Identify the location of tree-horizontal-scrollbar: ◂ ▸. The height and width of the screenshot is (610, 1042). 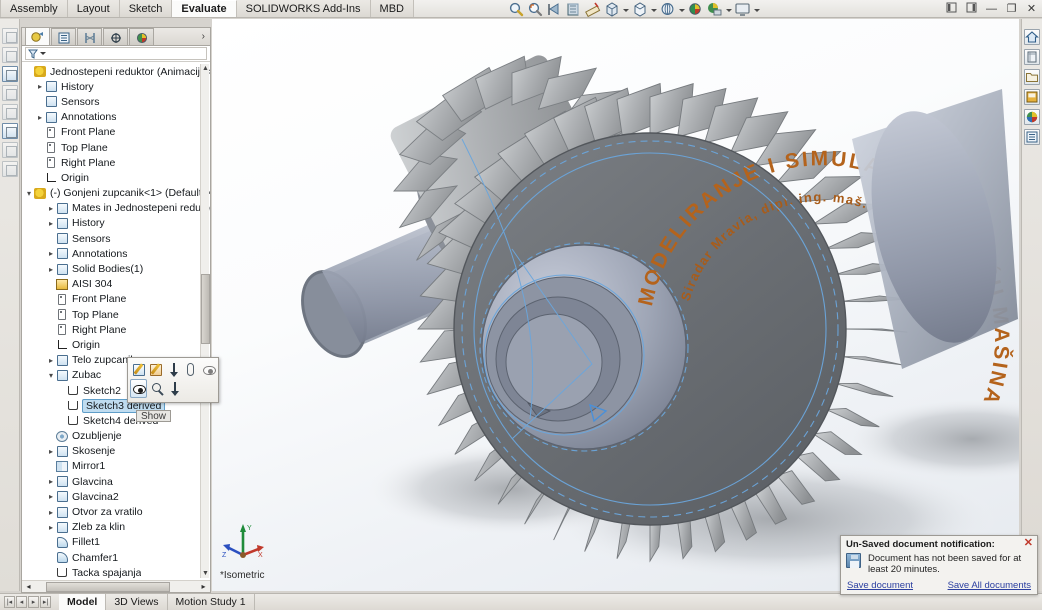
(116, 586).